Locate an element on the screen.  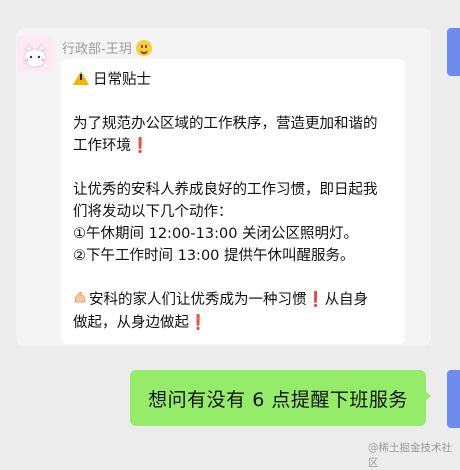
reply-bubble: 想问有没有 6 点提醒下班服务 is located at coordinates (278, 398).